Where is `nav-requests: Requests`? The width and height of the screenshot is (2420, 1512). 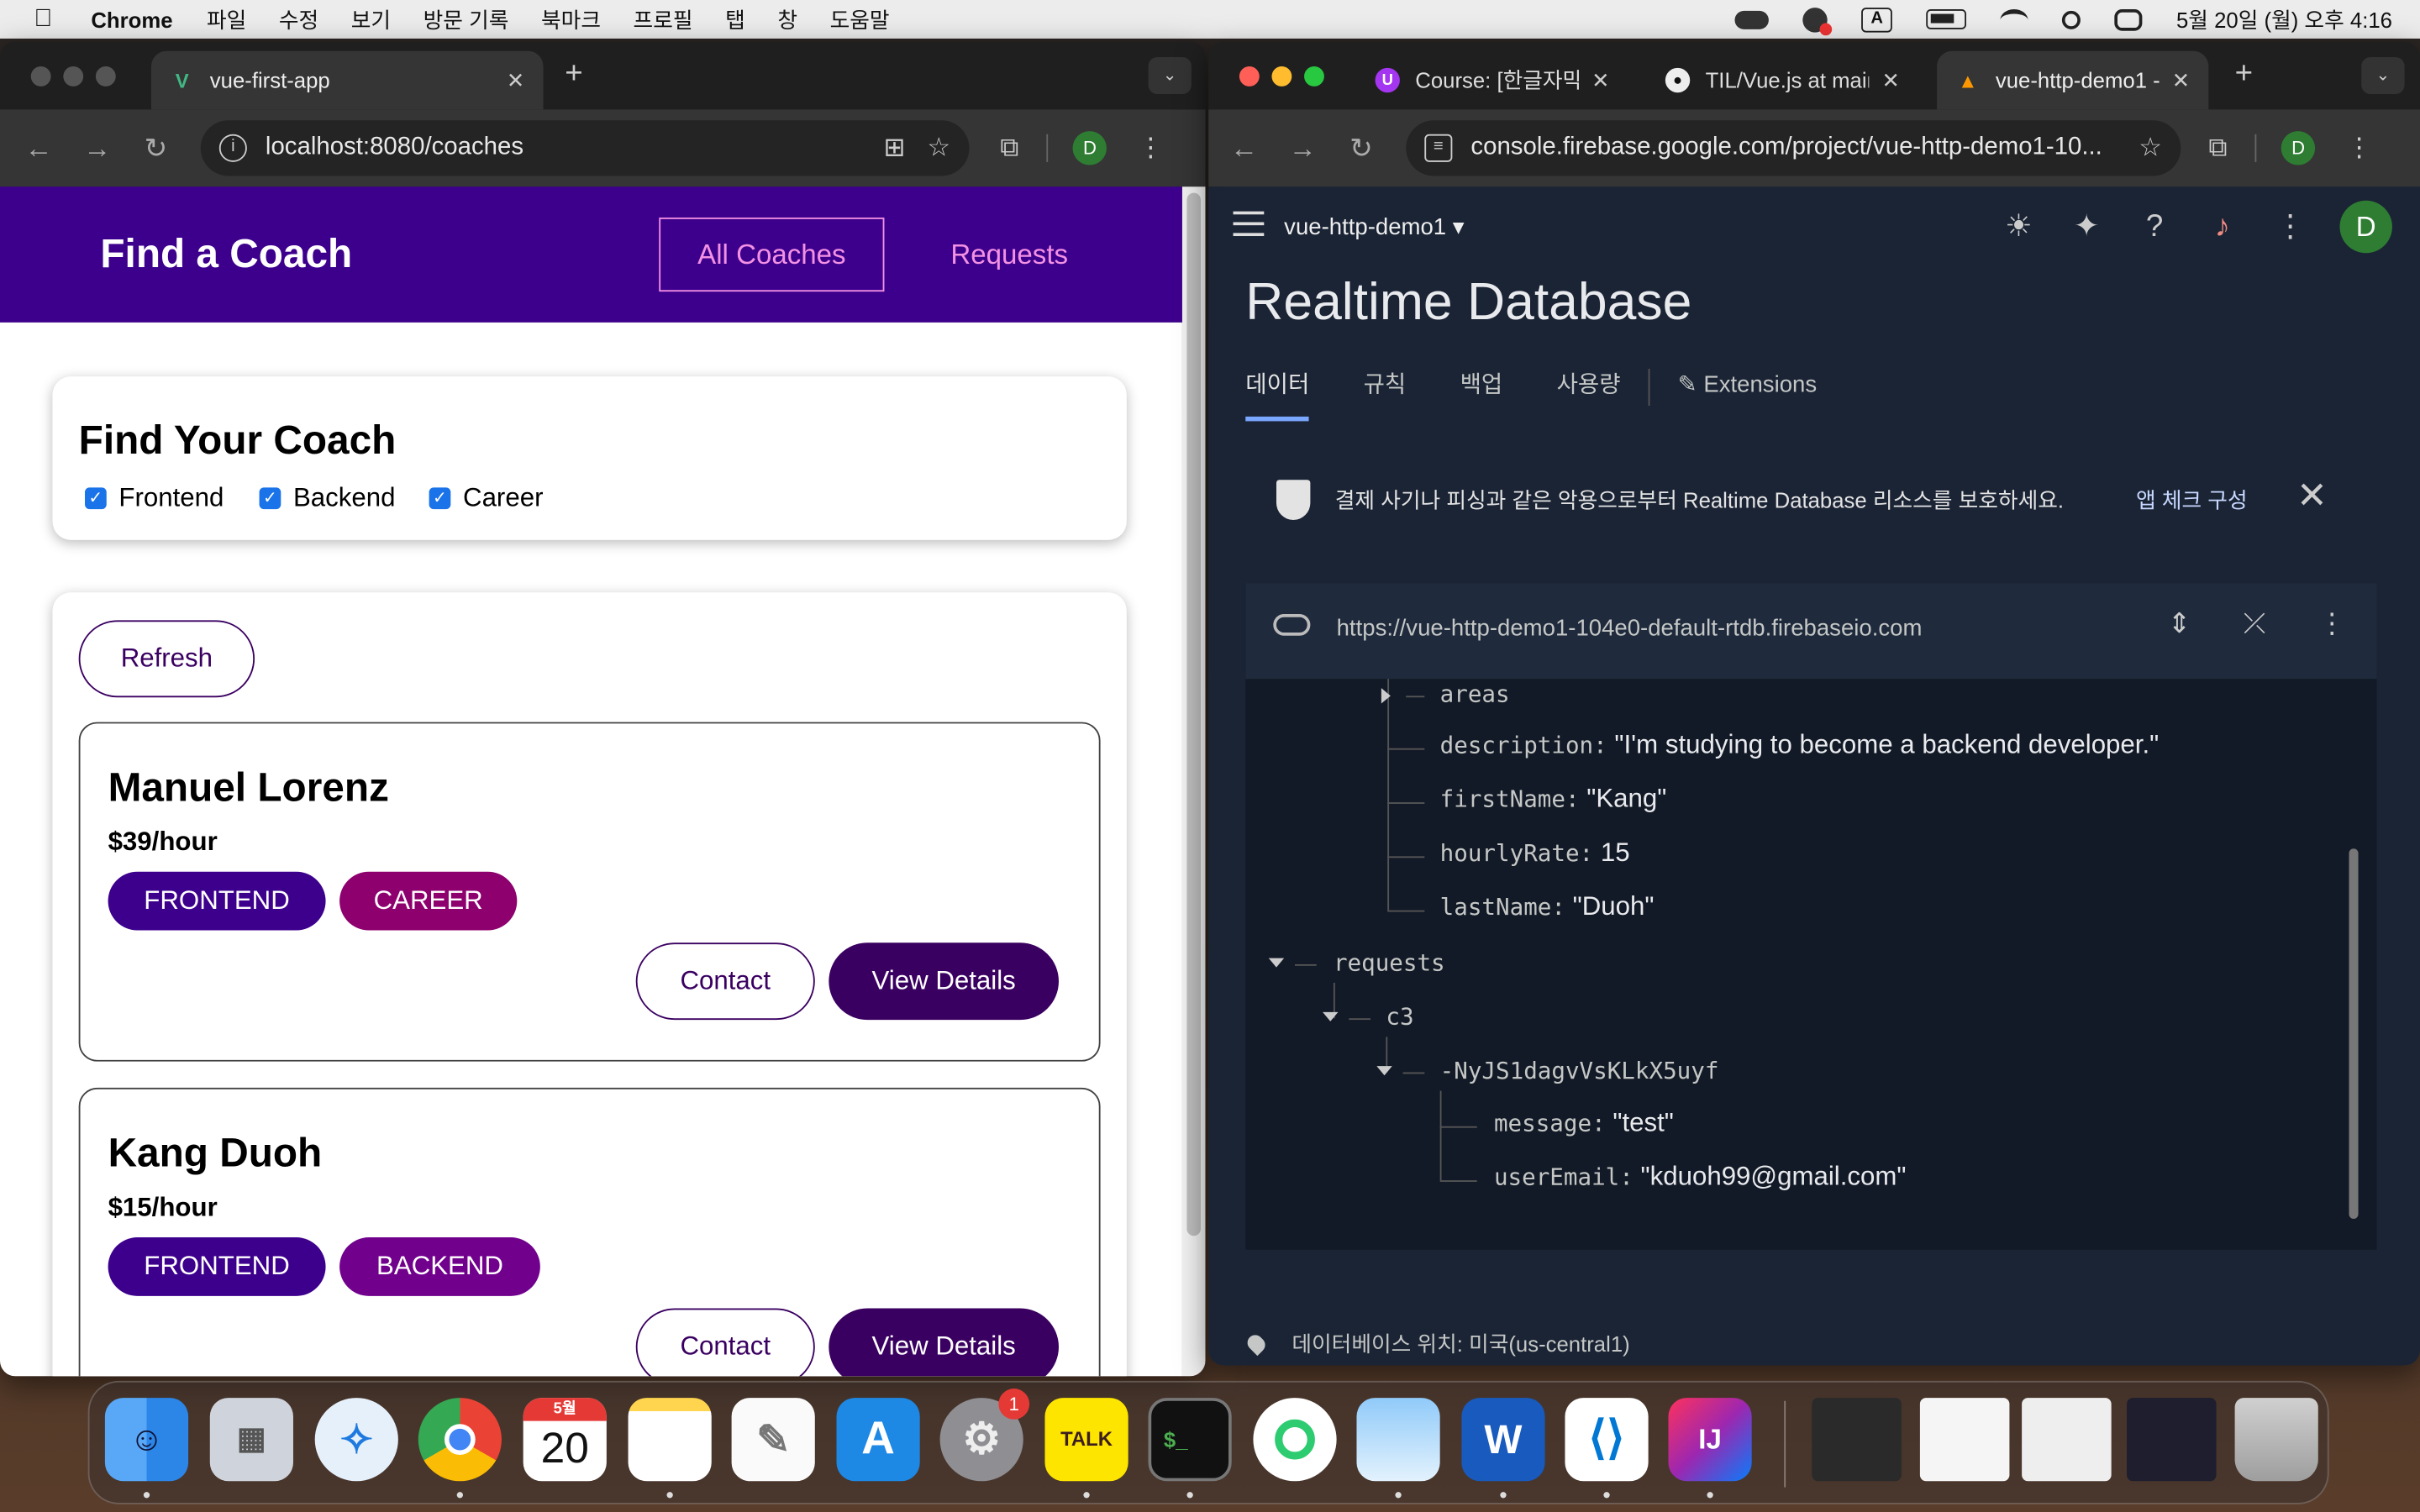 nav-requests: Requests is located at coordinates (1010, 254).